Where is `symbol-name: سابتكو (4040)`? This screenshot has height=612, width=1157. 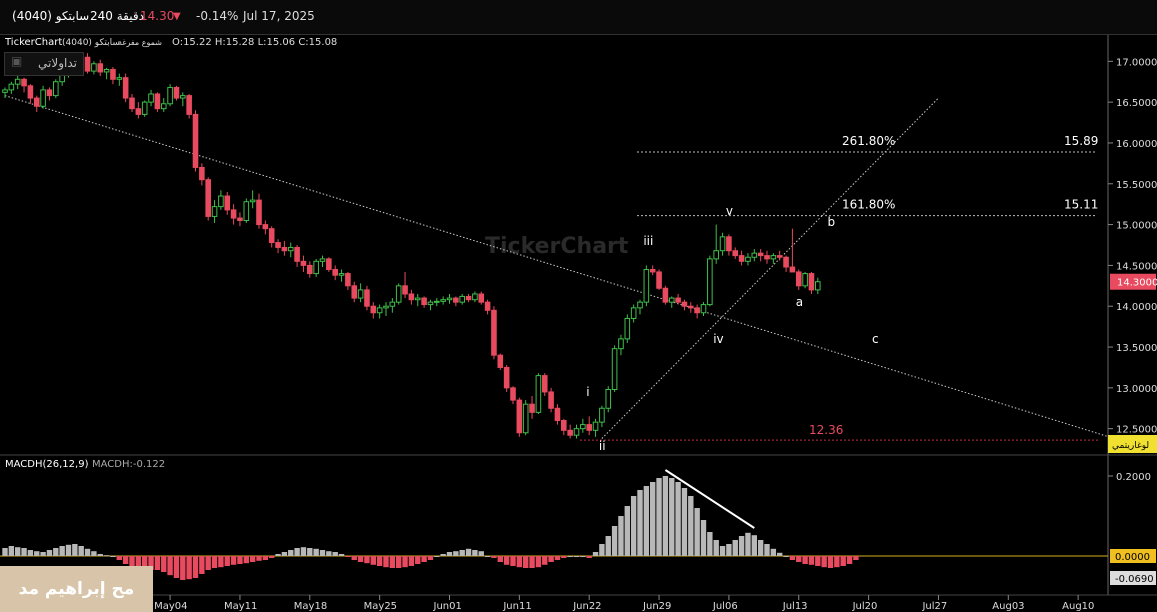
symbol-name: سابتكو (4040) is located at coordinates (50, 16).